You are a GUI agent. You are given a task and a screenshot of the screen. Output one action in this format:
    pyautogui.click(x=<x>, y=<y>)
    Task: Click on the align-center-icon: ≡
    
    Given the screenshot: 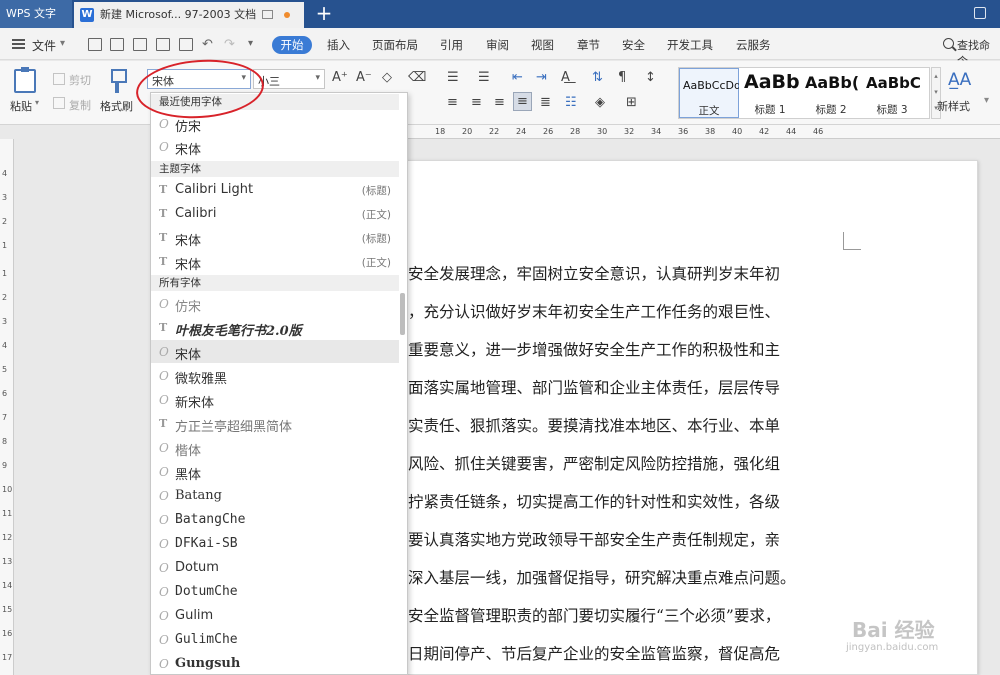 What is the action you would take?
    pyautogui.click(x=476, y=102)
    